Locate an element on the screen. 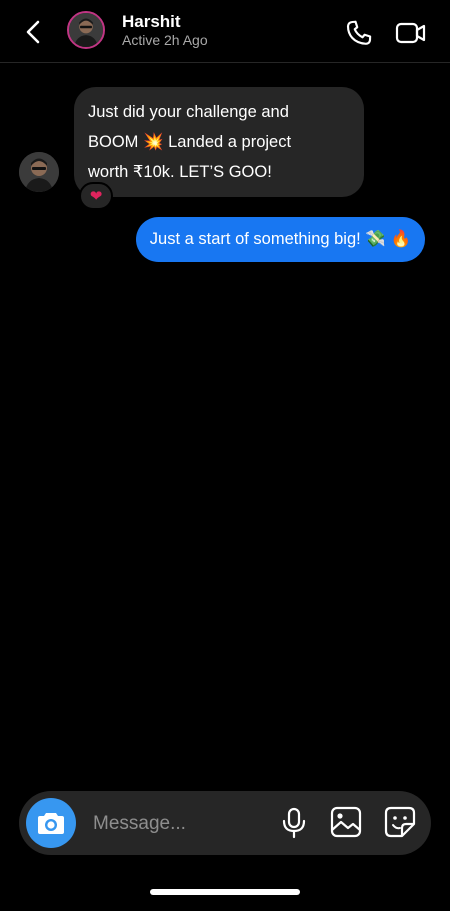  camera-icon is located at coordinates (51, 823).